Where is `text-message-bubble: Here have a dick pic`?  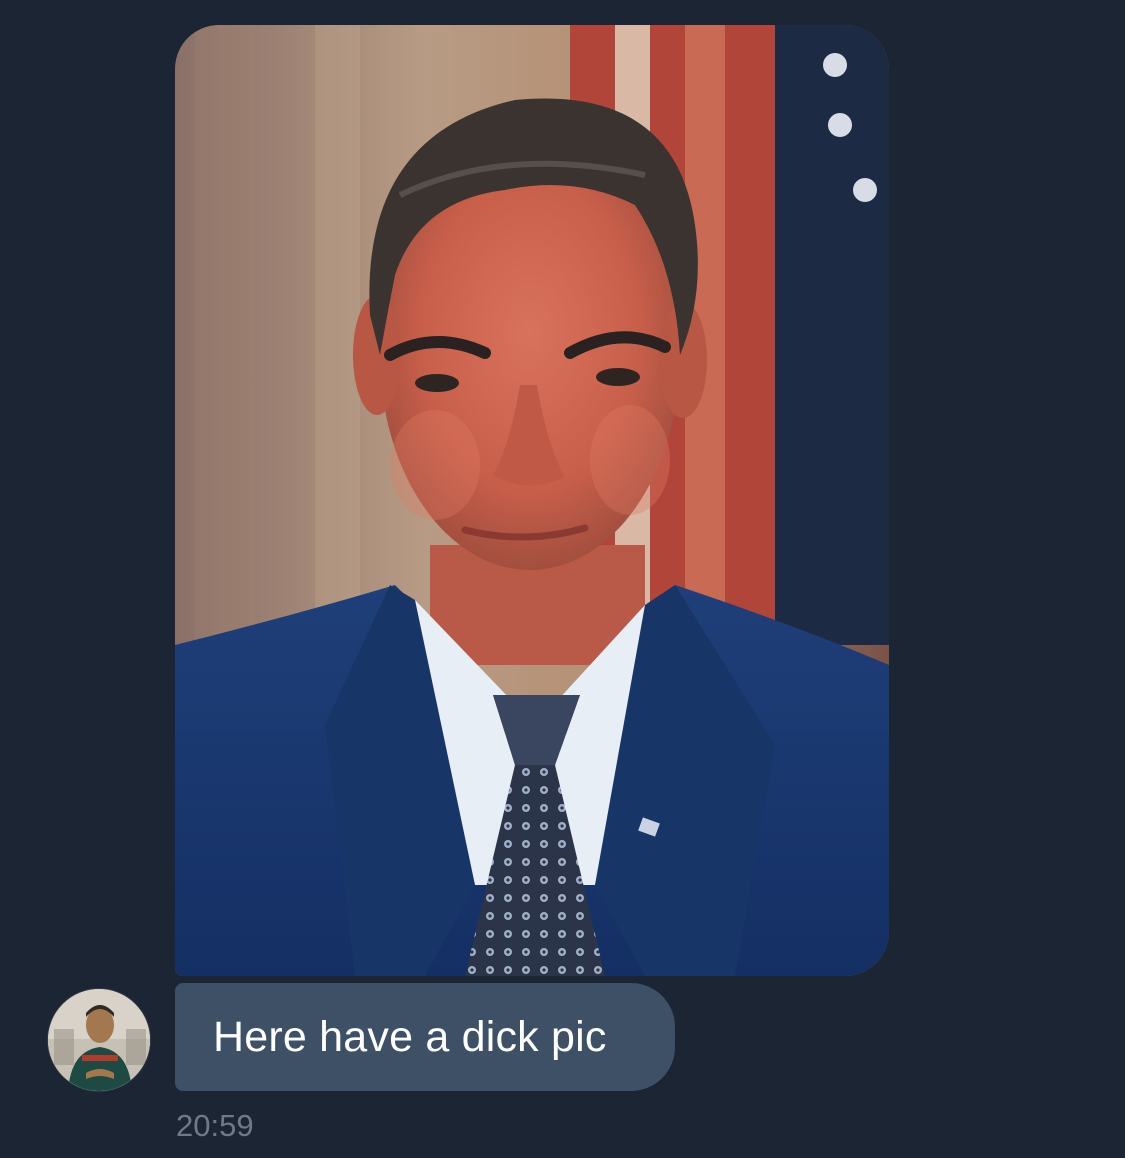
text-message-bubble: Here have a dick pic is located at coordinates (425, 1037).